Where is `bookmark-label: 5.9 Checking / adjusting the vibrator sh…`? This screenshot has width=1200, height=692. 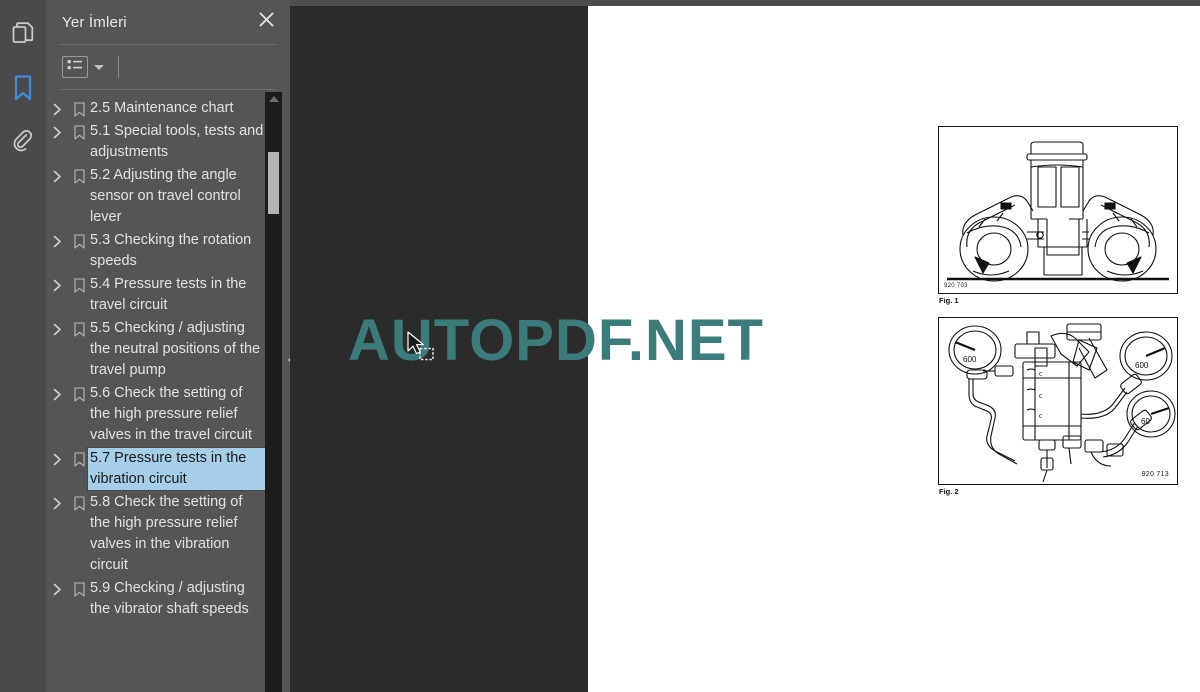 bookmark-label: 5.9 Checking / adjusting the vibrator sh… is located at coordinates (169, 598).